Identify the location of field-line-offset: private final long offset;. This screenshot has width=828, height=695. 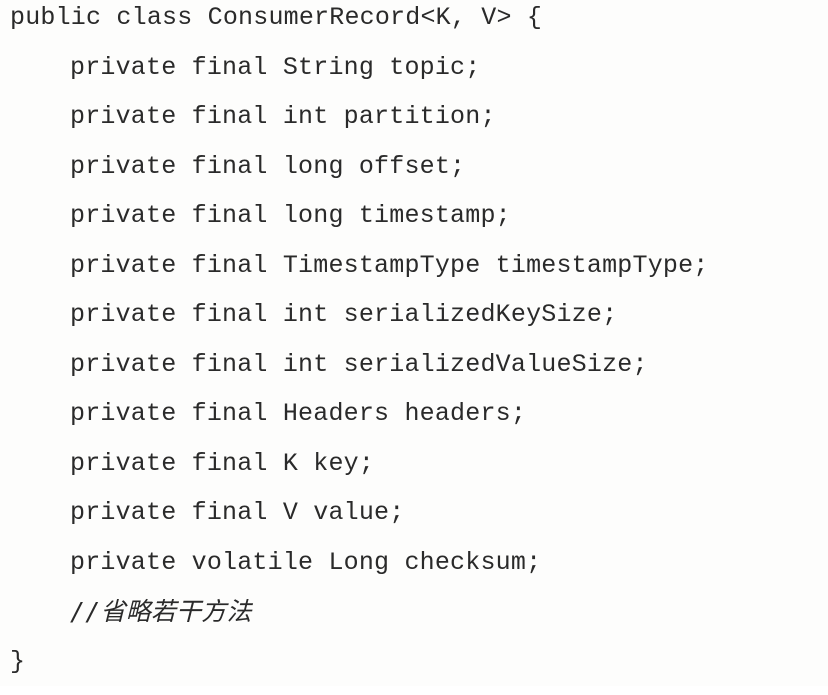
(416, 176).